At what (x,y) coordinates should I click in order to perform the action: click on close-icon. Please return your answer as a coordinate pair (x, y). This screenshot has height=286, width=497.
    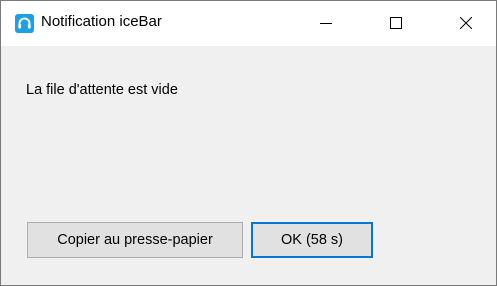
    Looking at the image, I should click on (466, 23).